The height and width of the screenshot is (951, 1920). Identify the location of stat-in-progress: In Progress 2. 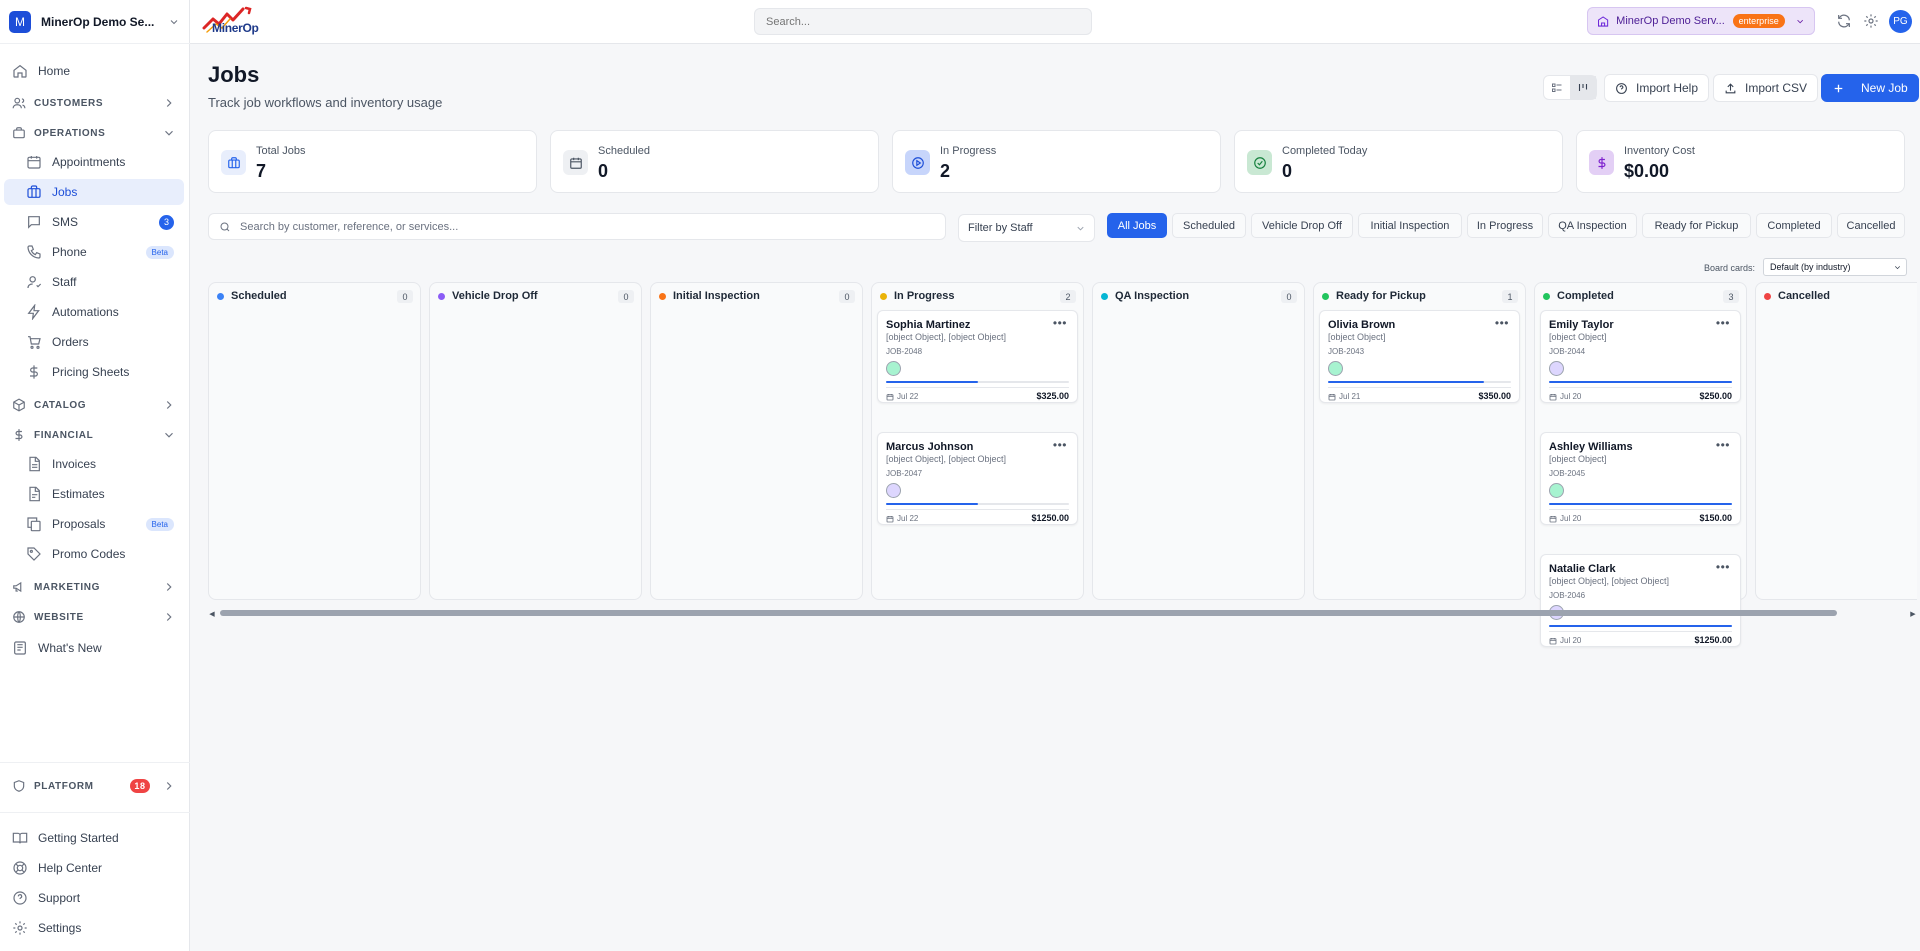
(1056, 161).